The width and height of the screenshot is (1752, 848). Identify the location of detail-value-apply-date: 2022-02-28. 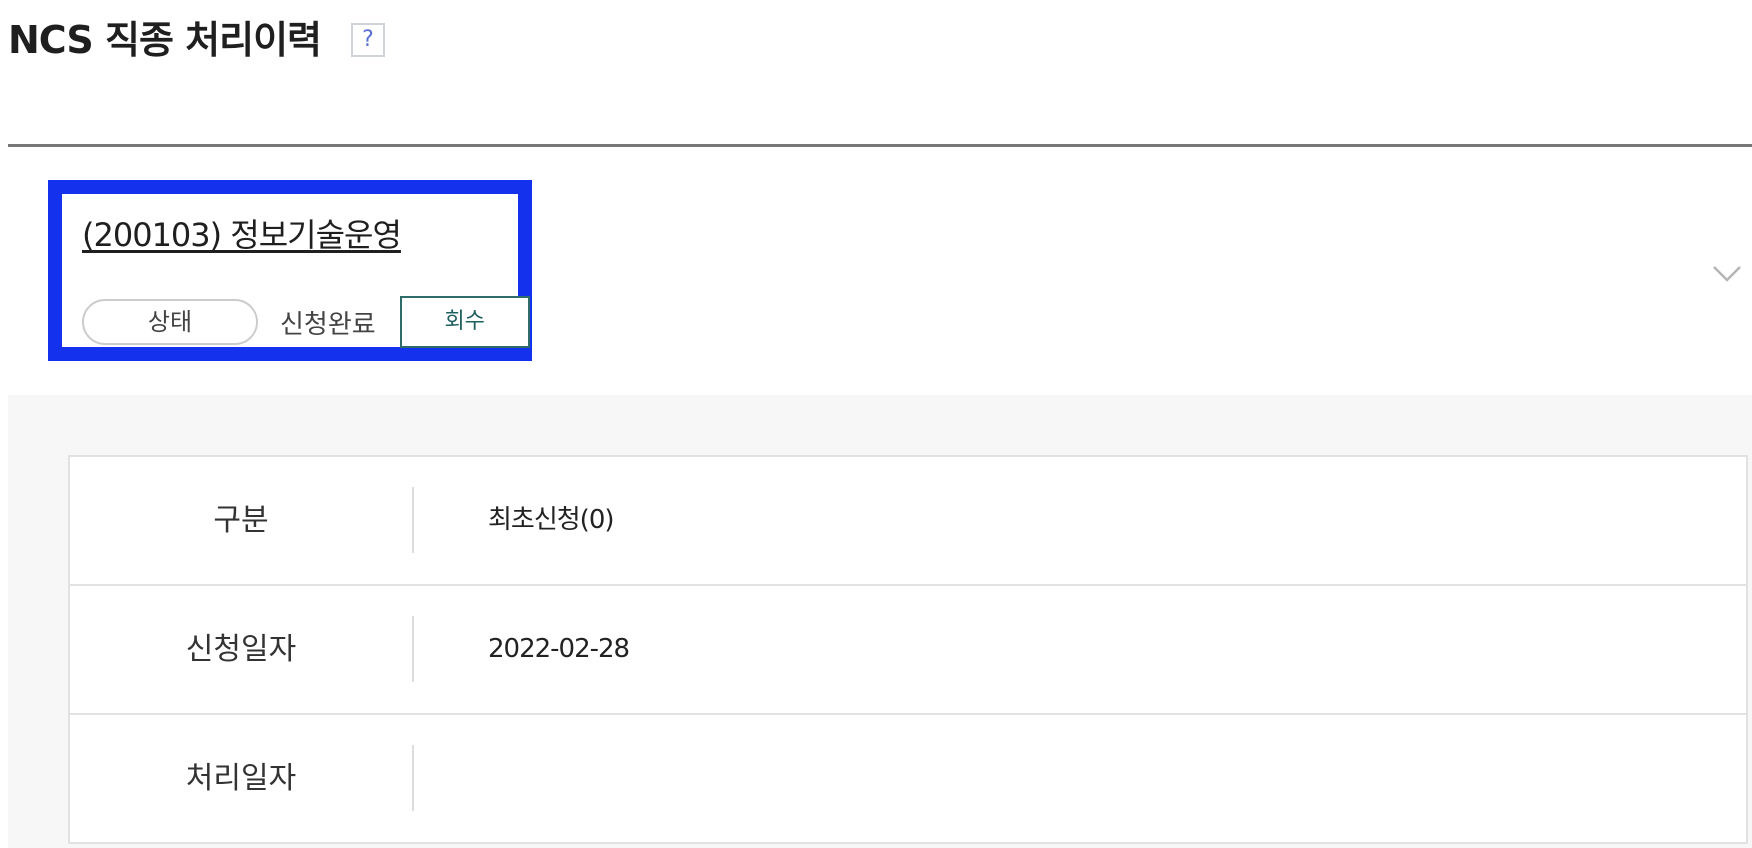
(559, 649).